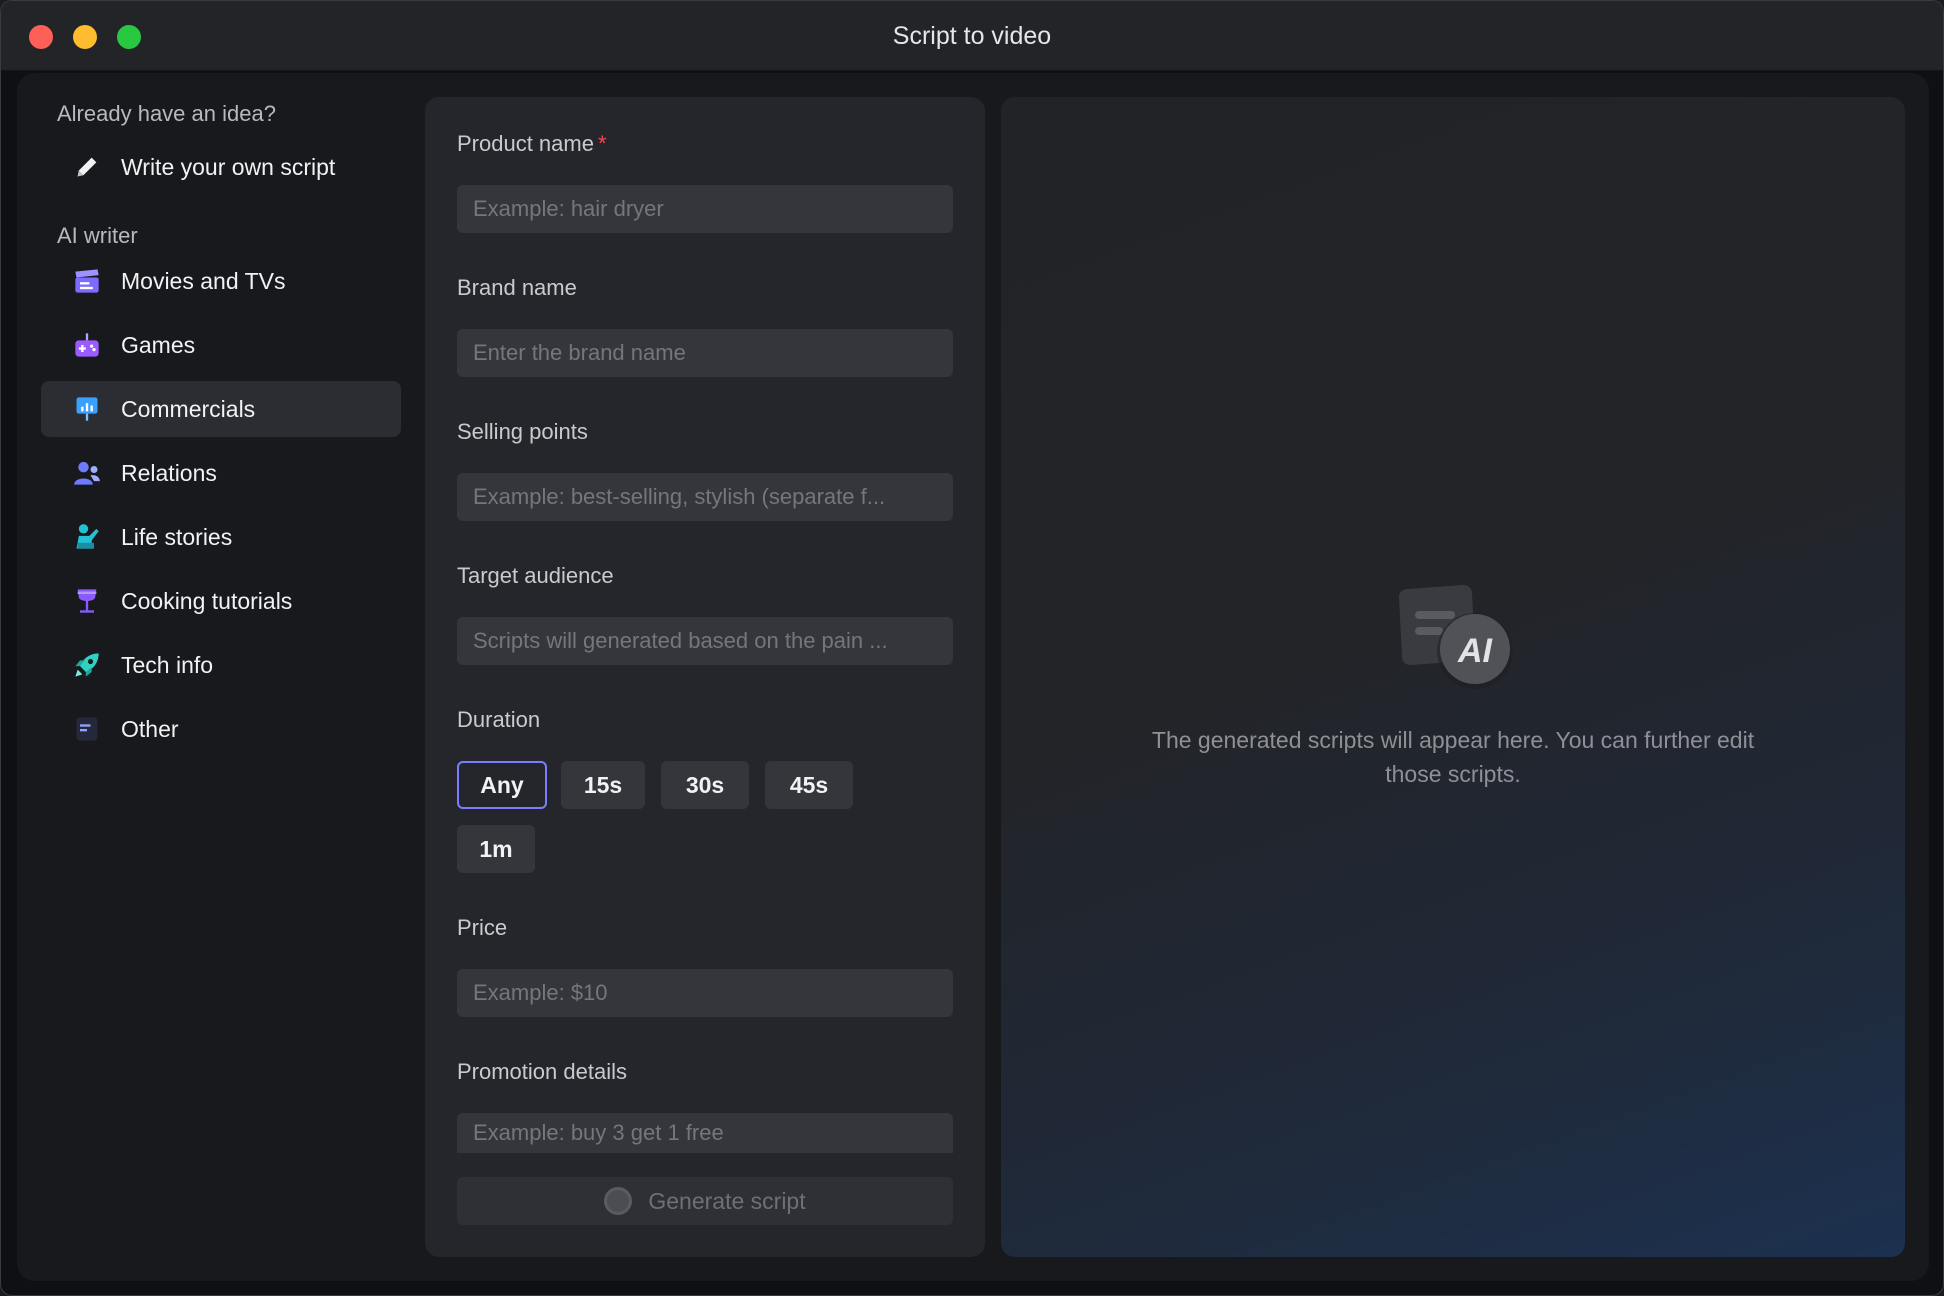  I want to click on sidebar-item-movies-and-tvs: Movies and TVs, so click(221, 281).